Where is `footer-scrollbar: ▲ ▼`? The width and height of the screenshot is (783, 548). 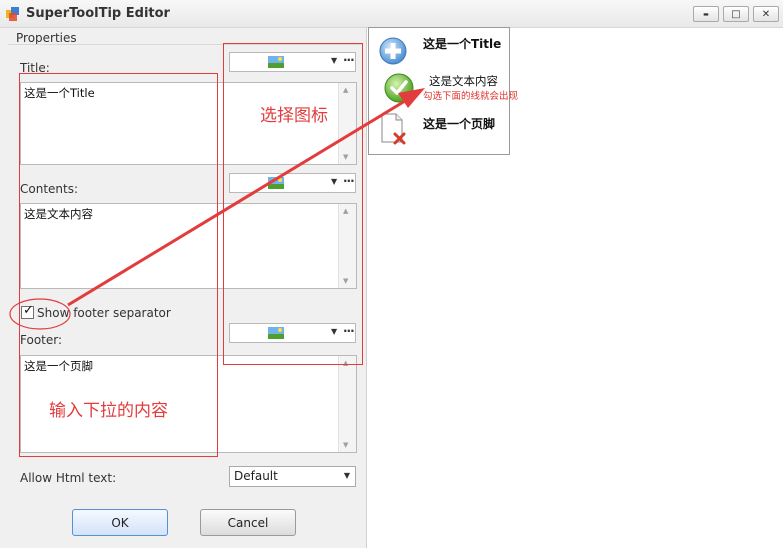
footer-scrollbar: ▲ ▼ is located at coordinates (347, 404).